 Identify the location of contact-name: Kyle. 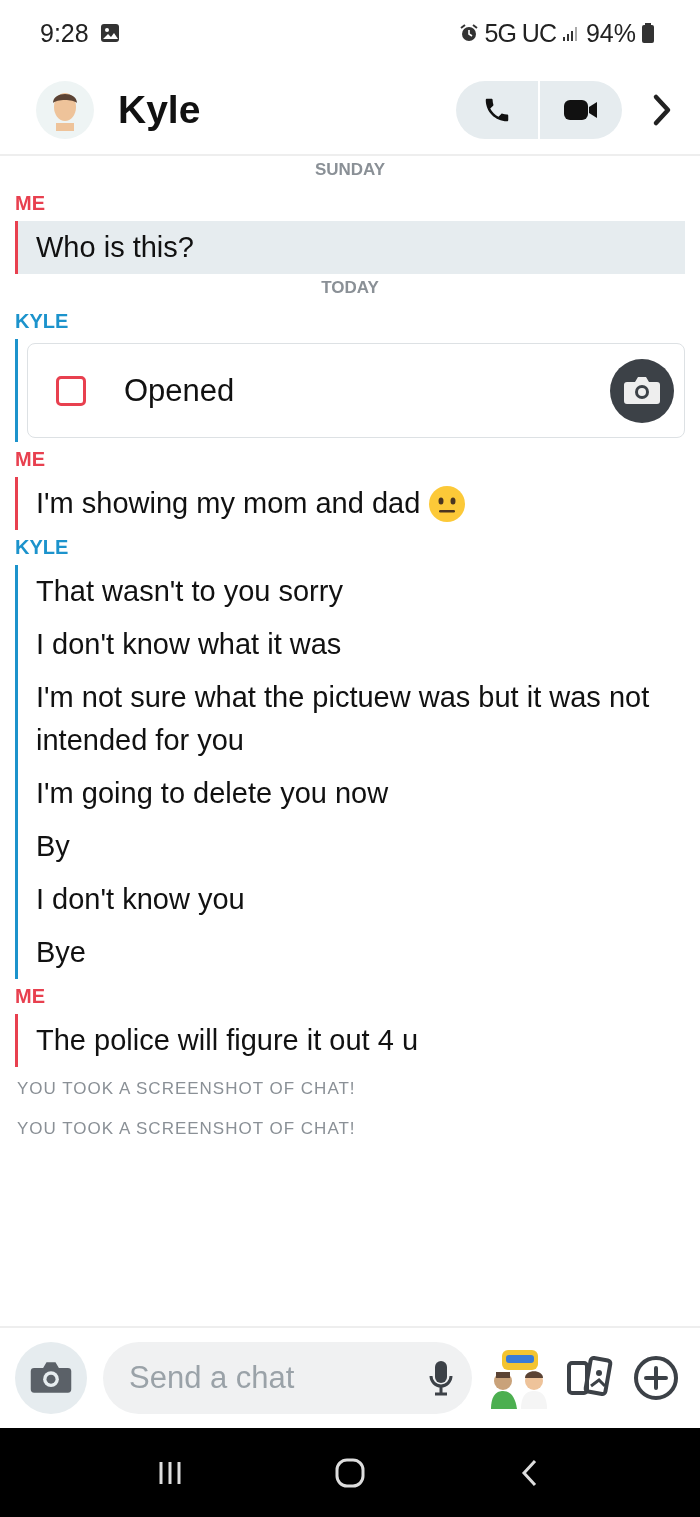
(159, 110).